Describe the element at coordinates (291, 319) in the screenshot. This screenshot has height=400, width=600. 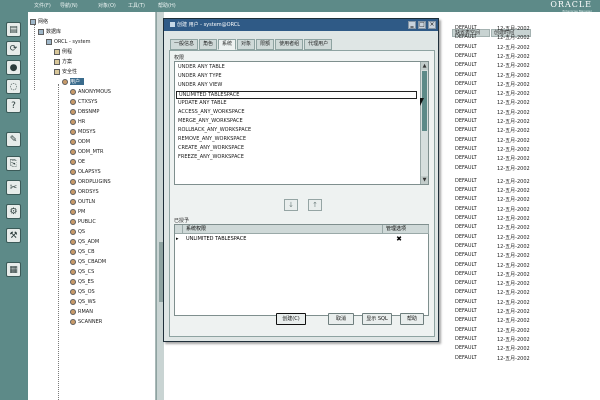
I see `create-button: 创建(C)` at that location.